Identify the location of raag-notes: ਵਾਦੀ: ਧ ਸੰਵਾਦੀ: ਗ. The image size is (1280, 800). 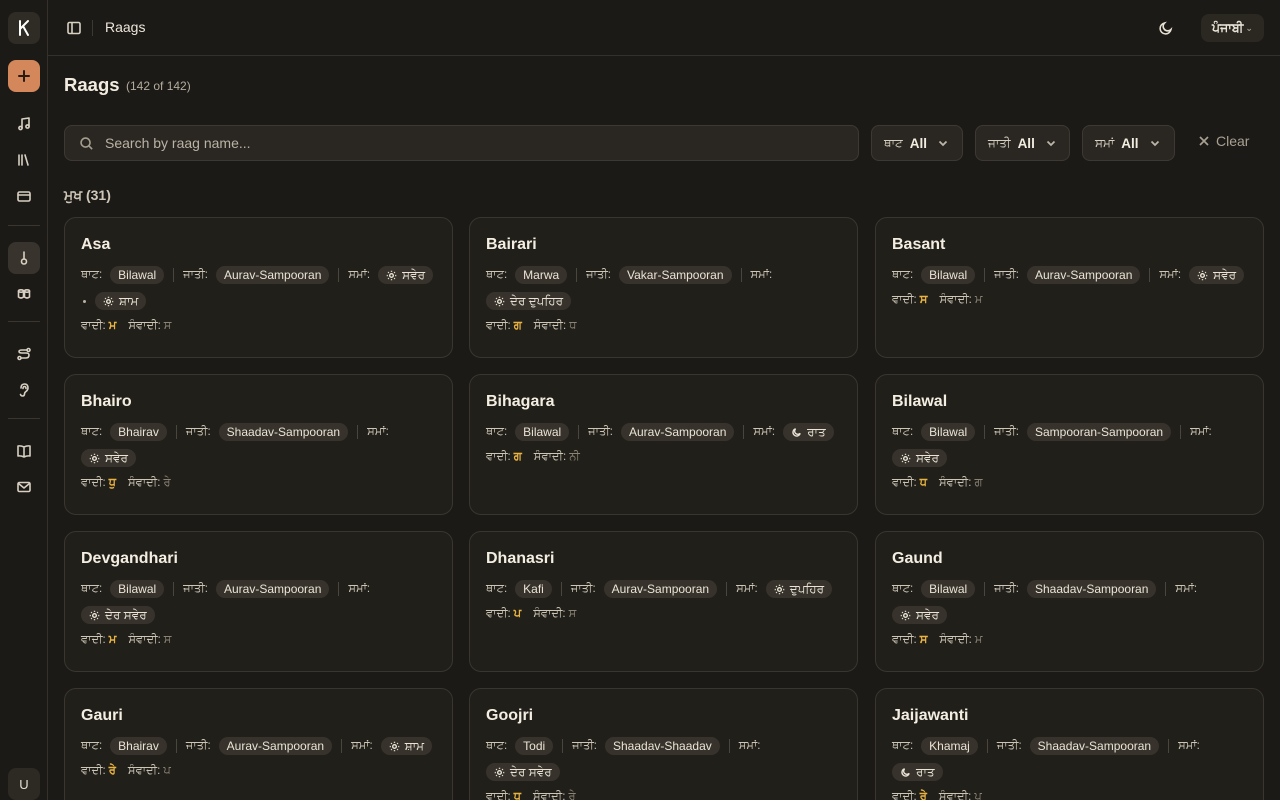
(1069, 483).